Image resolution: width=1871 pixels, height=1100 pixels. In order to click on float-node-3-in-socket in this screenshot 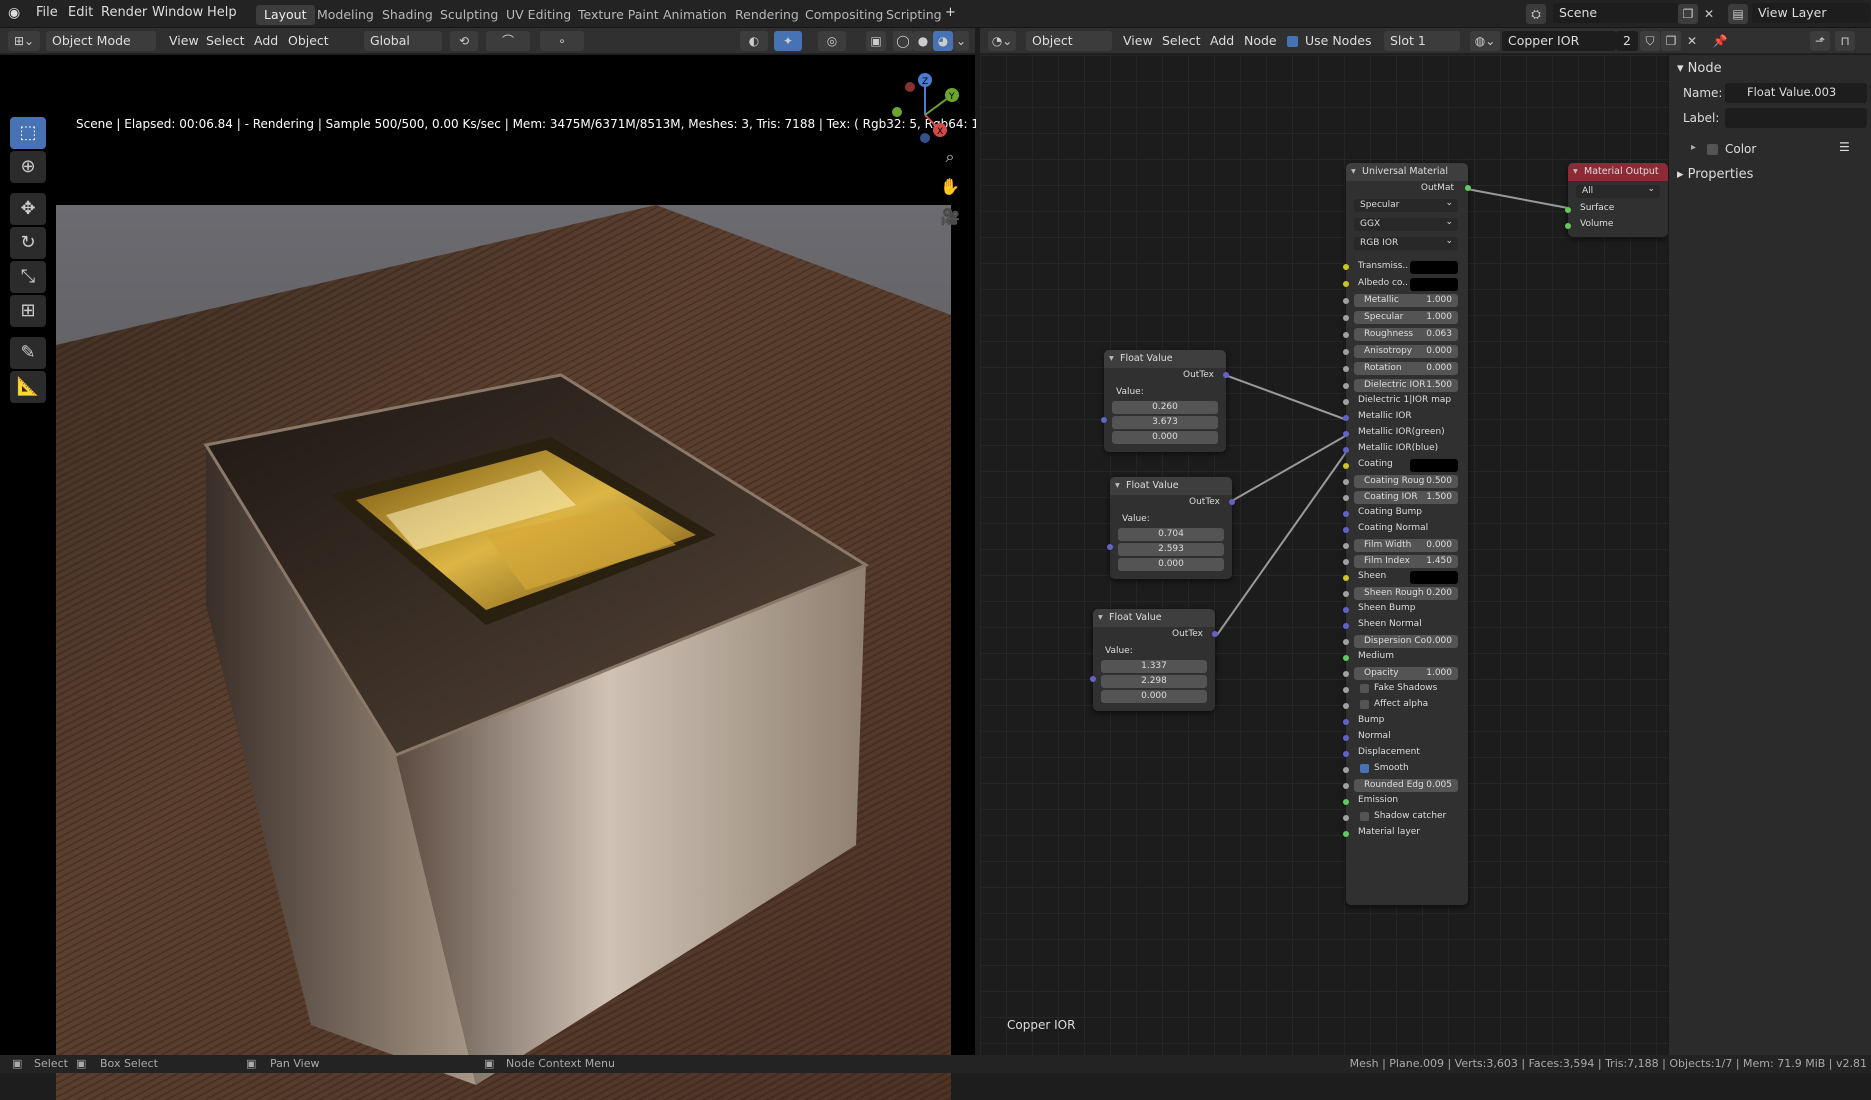, I will do `click(1093, 679)`.